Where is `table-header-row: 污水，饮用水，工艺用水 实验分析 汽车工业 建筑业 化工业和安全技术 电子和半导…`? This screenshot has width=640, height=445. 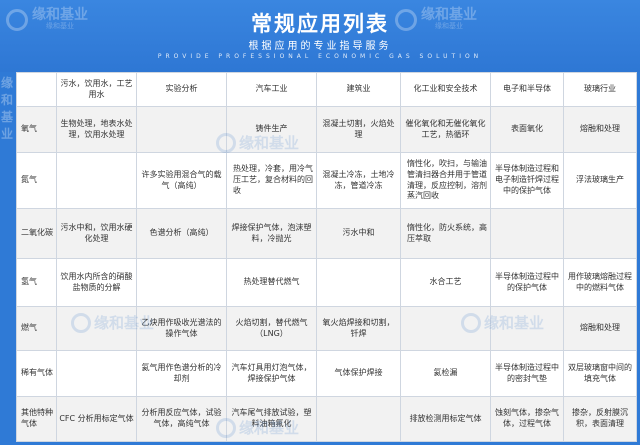 table-header-row: 污水，饮用水，工艺用水 实验分析 汽车工业 建筑业 化工业和安全技术 电子和半导… is located at coordinates (326, 89).